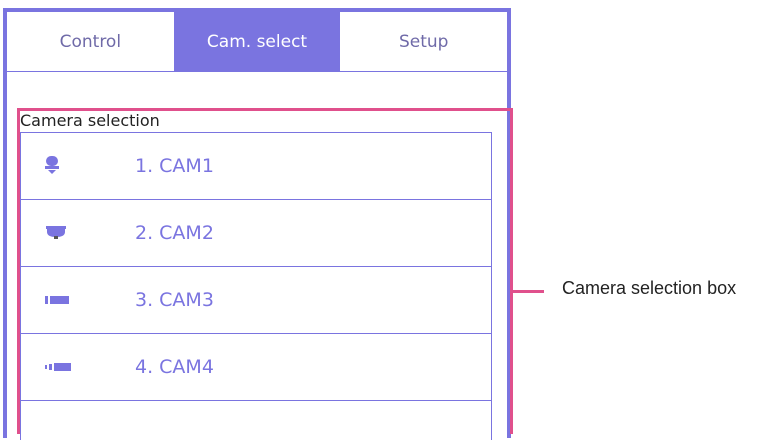 The width and height of the screenshot is (784, 442). Describe the element at coordinates (528, 291) in the screenshot. I see `callout-line` at that location.